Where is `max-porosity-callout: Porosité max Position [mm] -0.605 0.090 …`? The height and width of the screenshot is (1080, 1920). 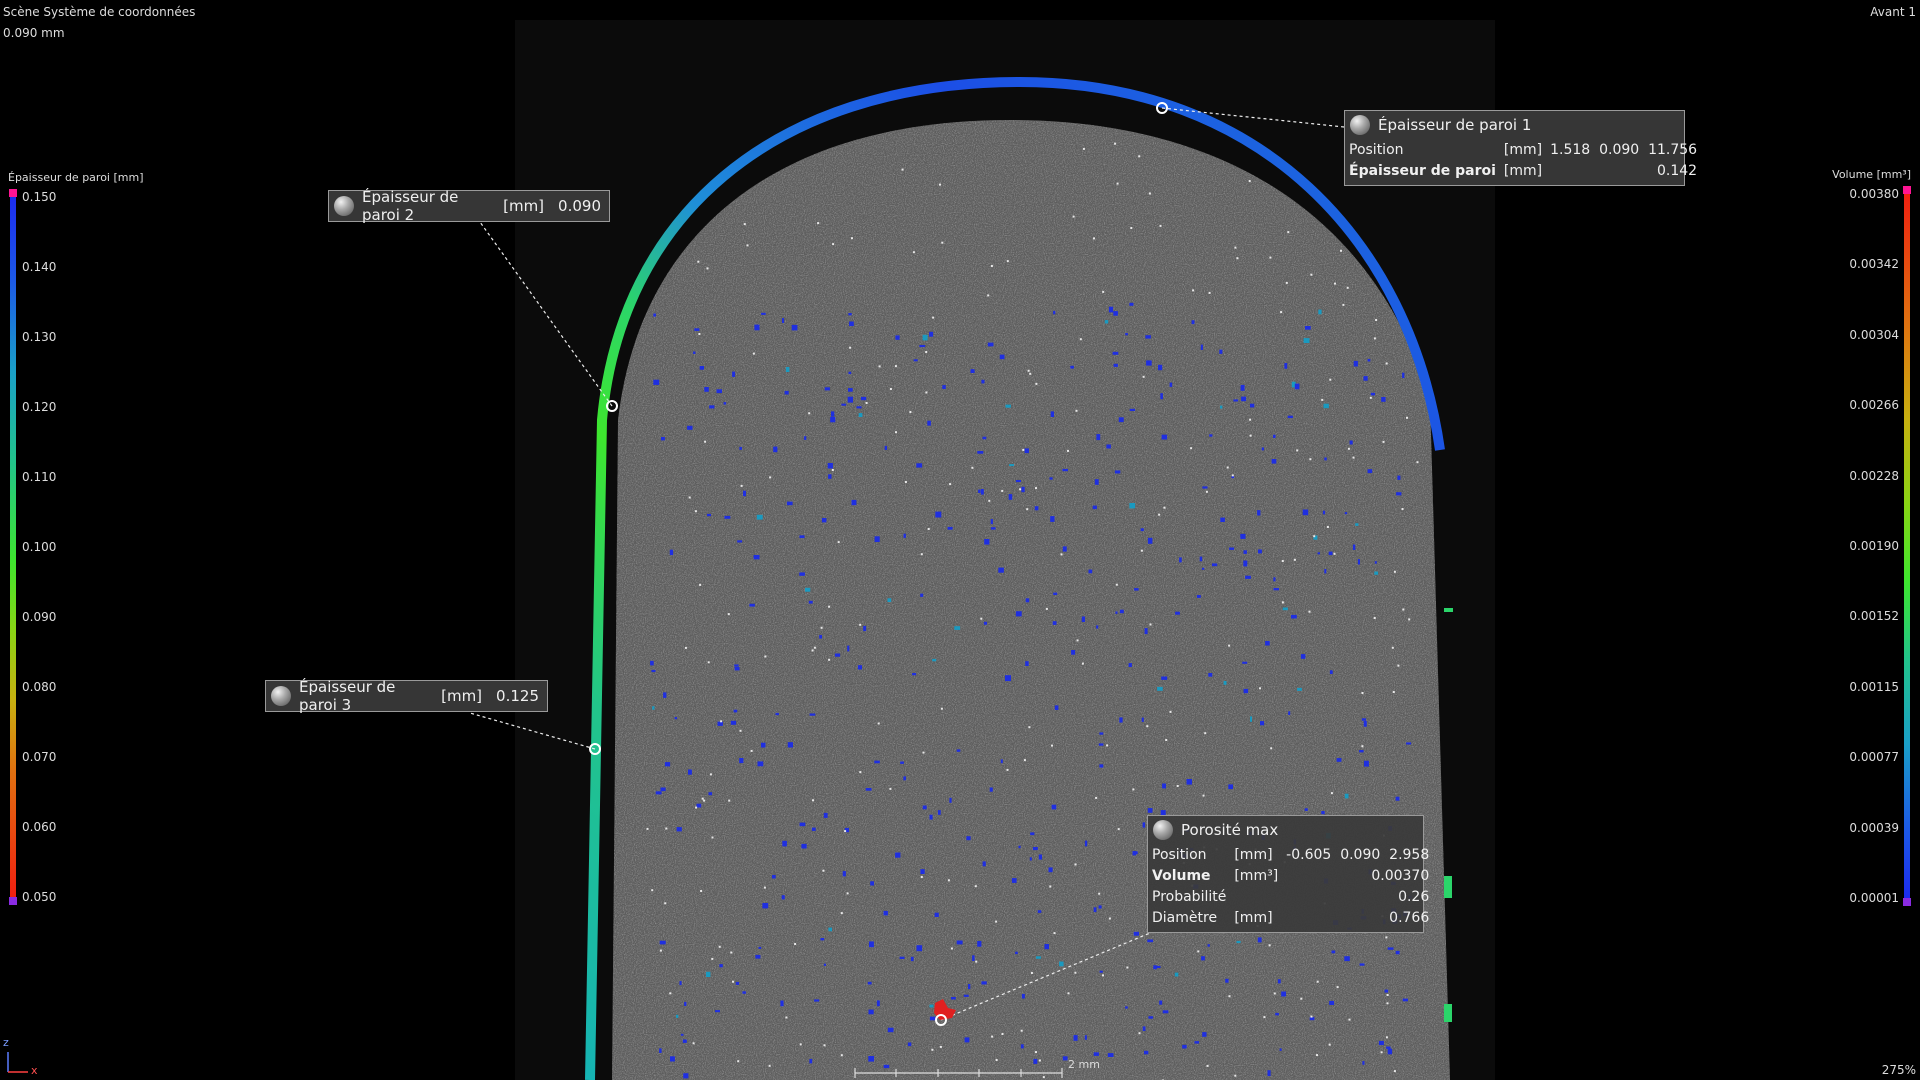
max-porosity-callout: Porosité max Position [mm] -0.605 0.090 … is located at coordinates (1288, 874).